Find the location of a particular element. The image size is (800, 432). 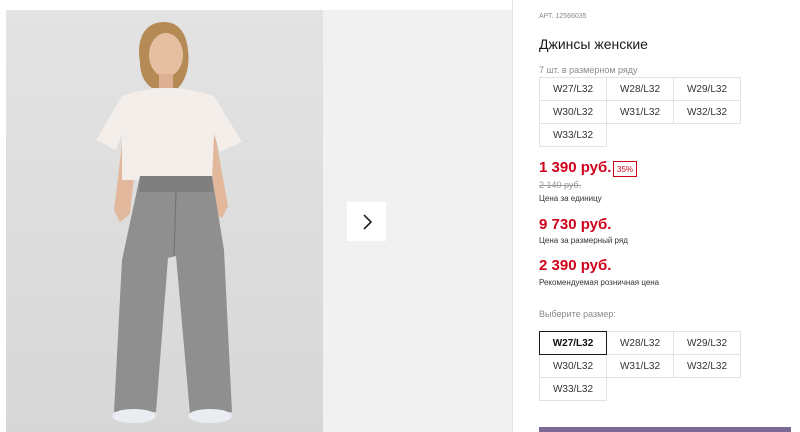

range-size-cell: W30/L32 is located at coordinates (573, 112).